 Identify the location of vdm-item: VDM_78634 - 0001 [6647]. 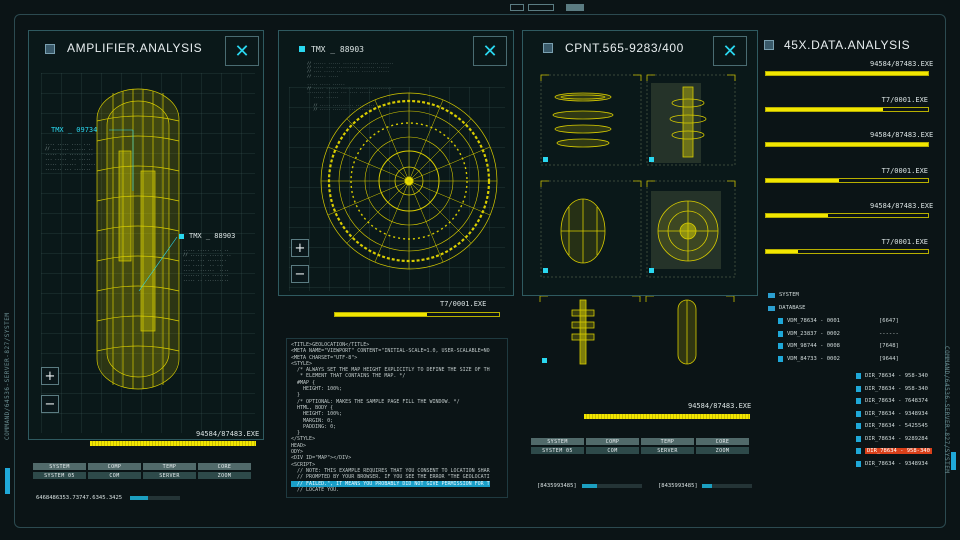
(838, 321).